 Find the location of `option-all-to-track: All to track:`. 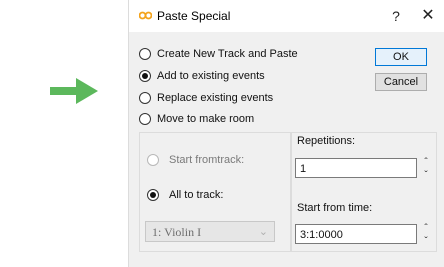

option-all-to-track: All to track: is located at coordinates (185, 195).